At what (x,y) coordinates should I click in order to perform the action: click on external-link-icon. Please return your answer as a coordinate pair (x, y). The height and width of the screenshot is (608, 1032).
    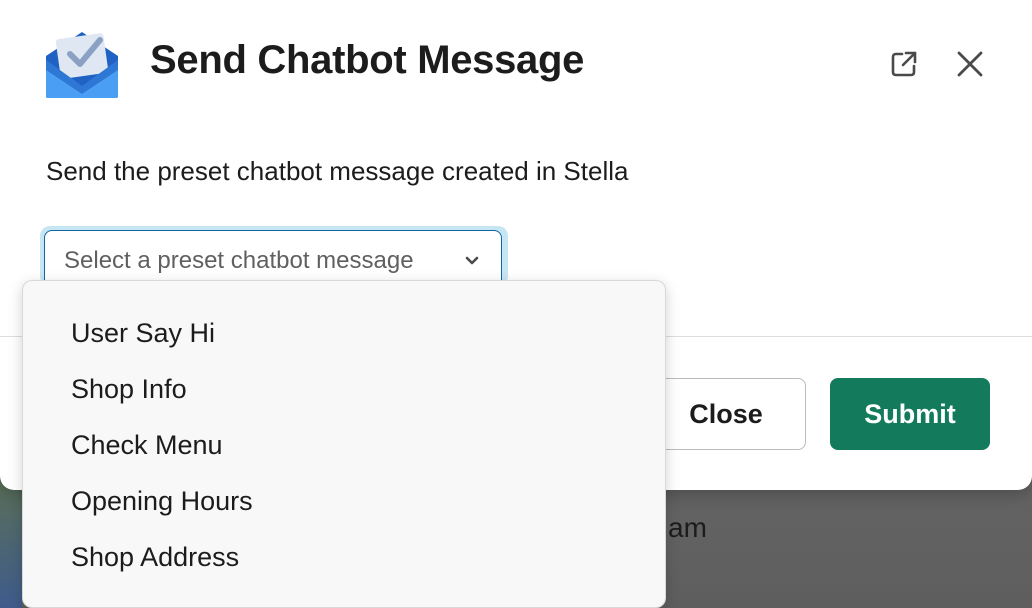
    Looking at the image, I should click on (904, 64).